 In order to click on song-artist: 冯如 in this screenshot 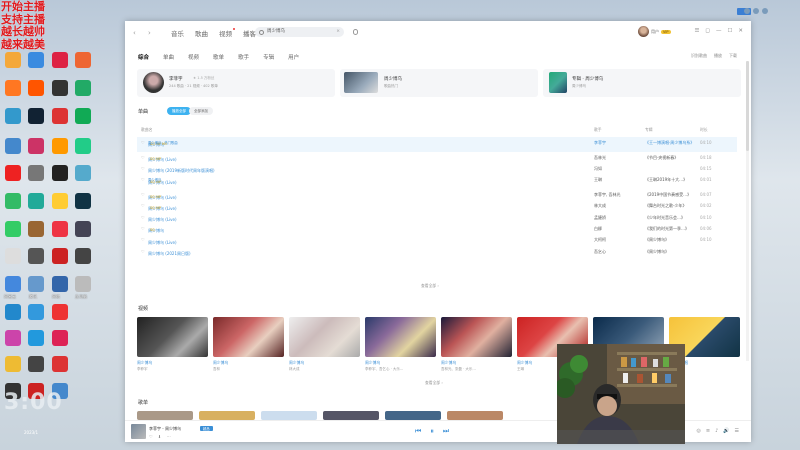, I will do `click(598, 169)`.